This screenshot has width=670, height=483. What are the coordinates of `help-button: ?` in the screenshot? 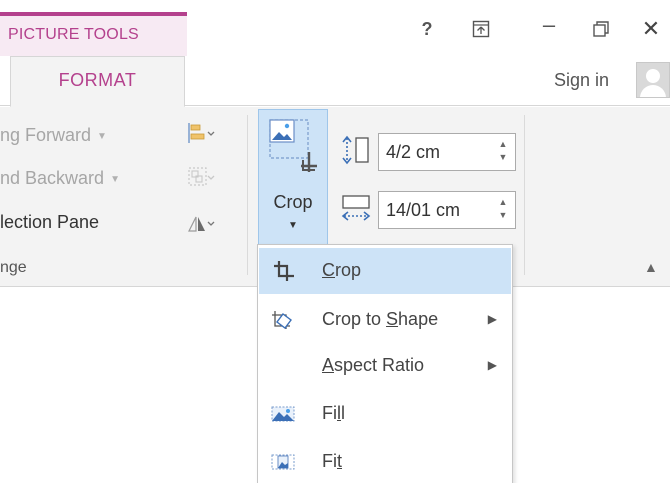 It's located at (427, 29).